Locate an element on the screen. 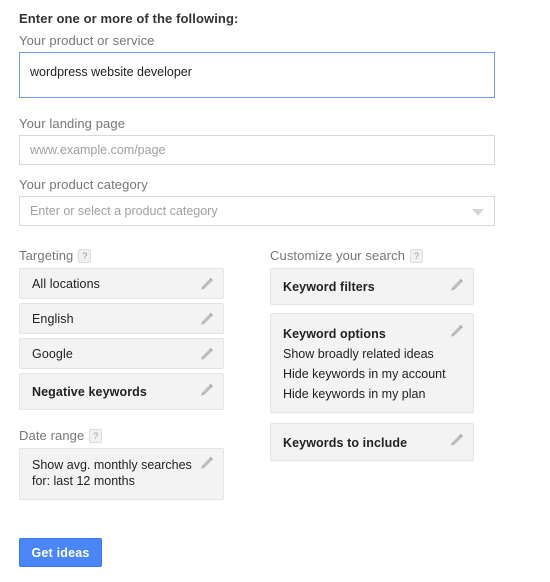 The height and width of the screenshot is (582, 550). targeting-heading: Targeting? is located at coordinates (55, 255).